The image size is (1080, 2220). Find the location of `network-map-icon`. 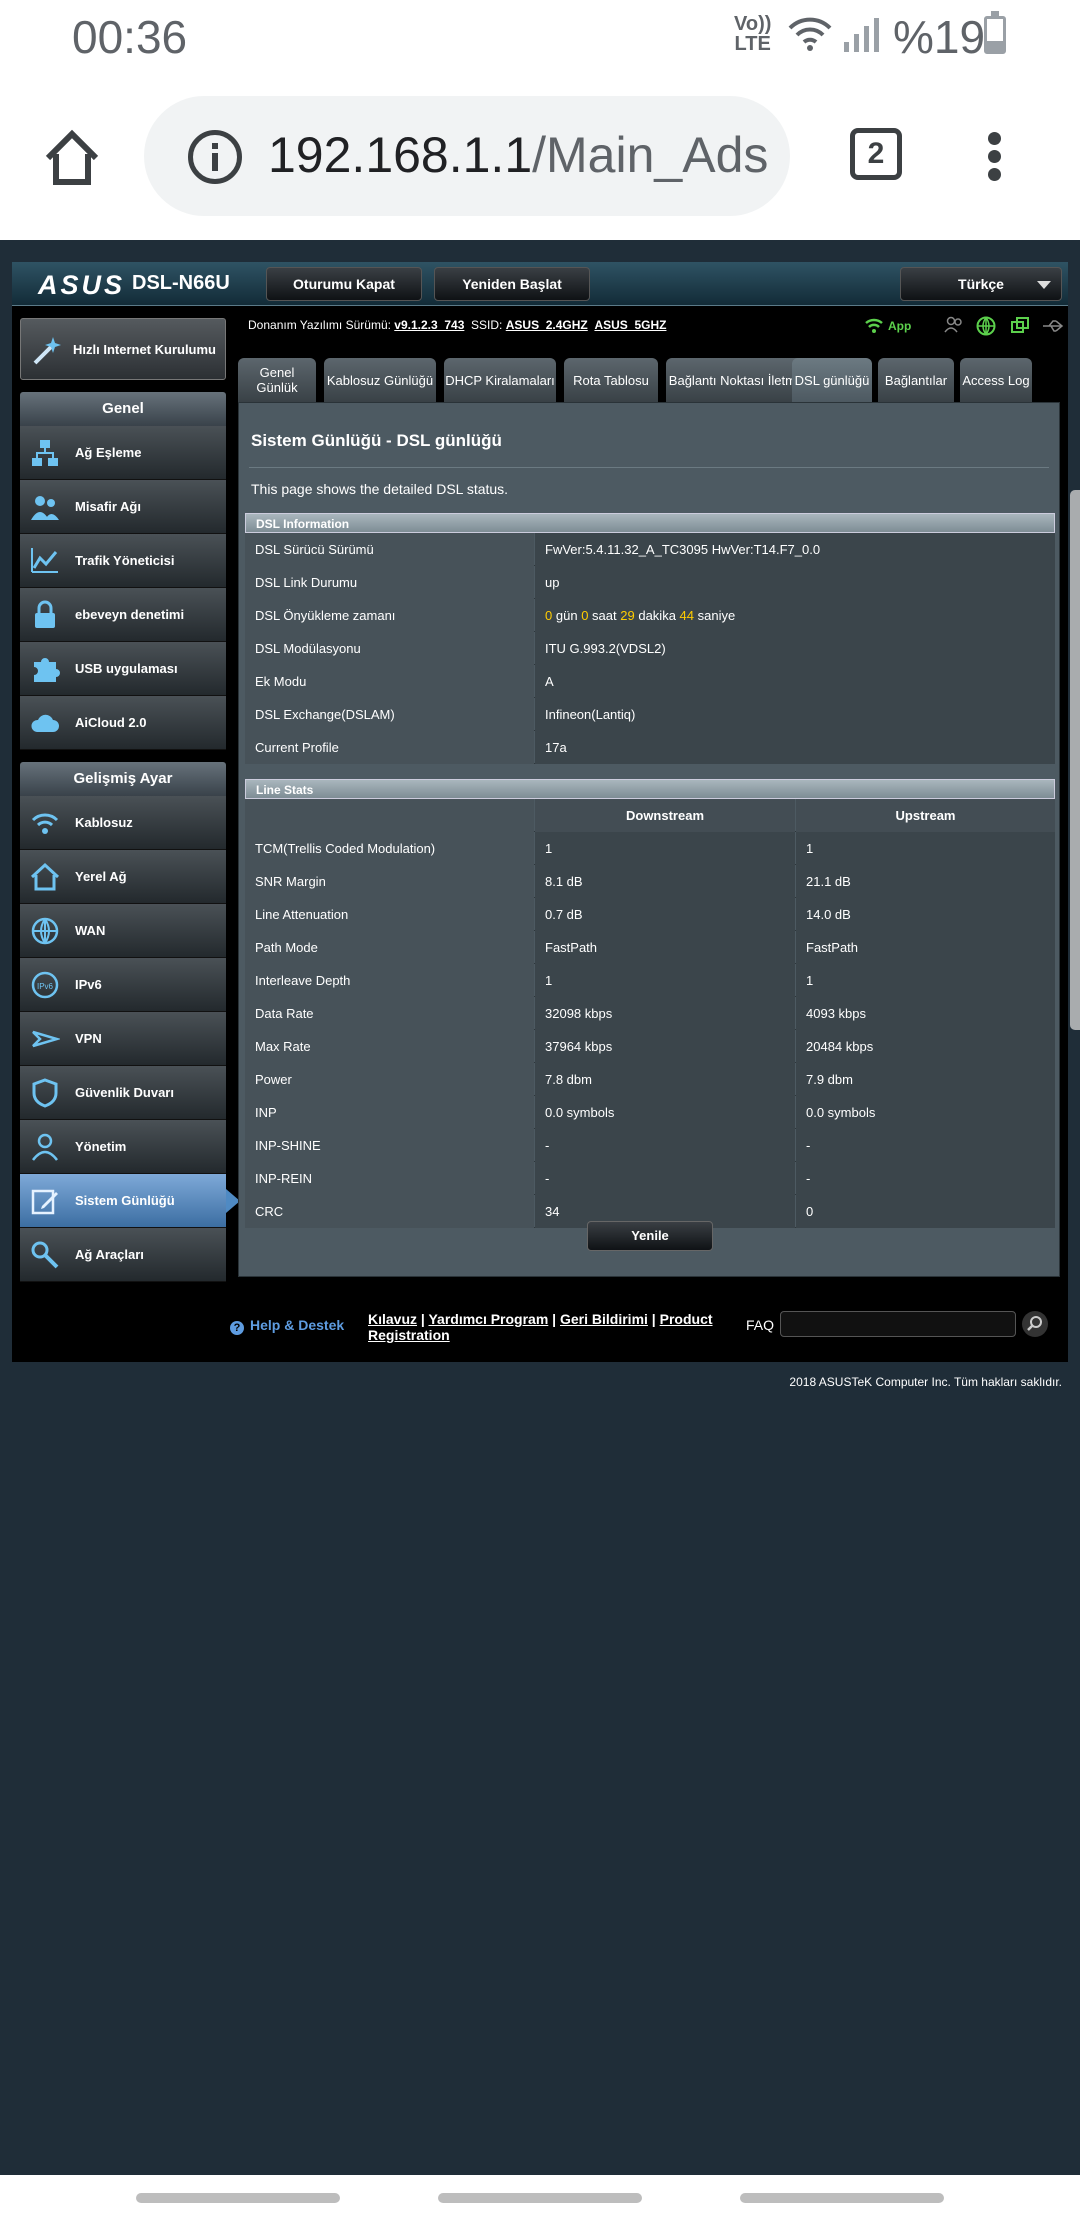

network-map-icon is located at coordinates (45, 453).